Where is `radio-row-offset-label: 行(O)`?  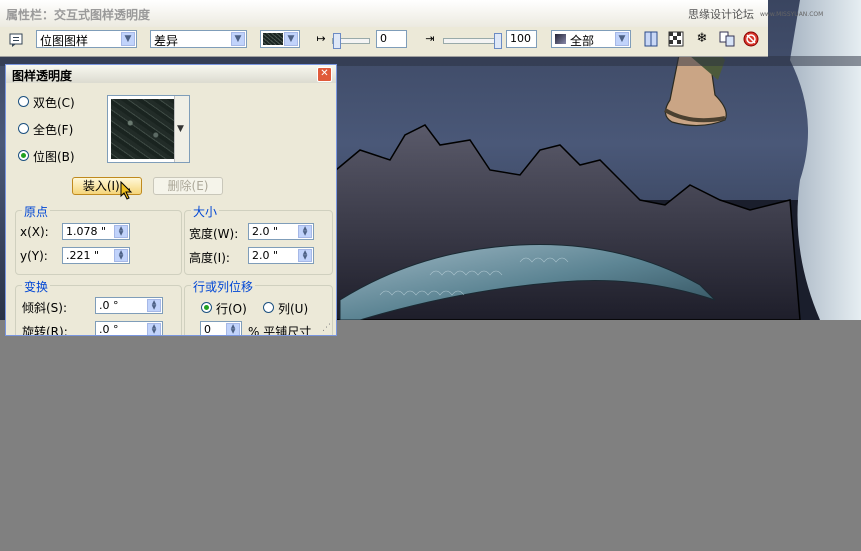
radio-row-offset-label: 行(O) is located at coordinates (231, 309).